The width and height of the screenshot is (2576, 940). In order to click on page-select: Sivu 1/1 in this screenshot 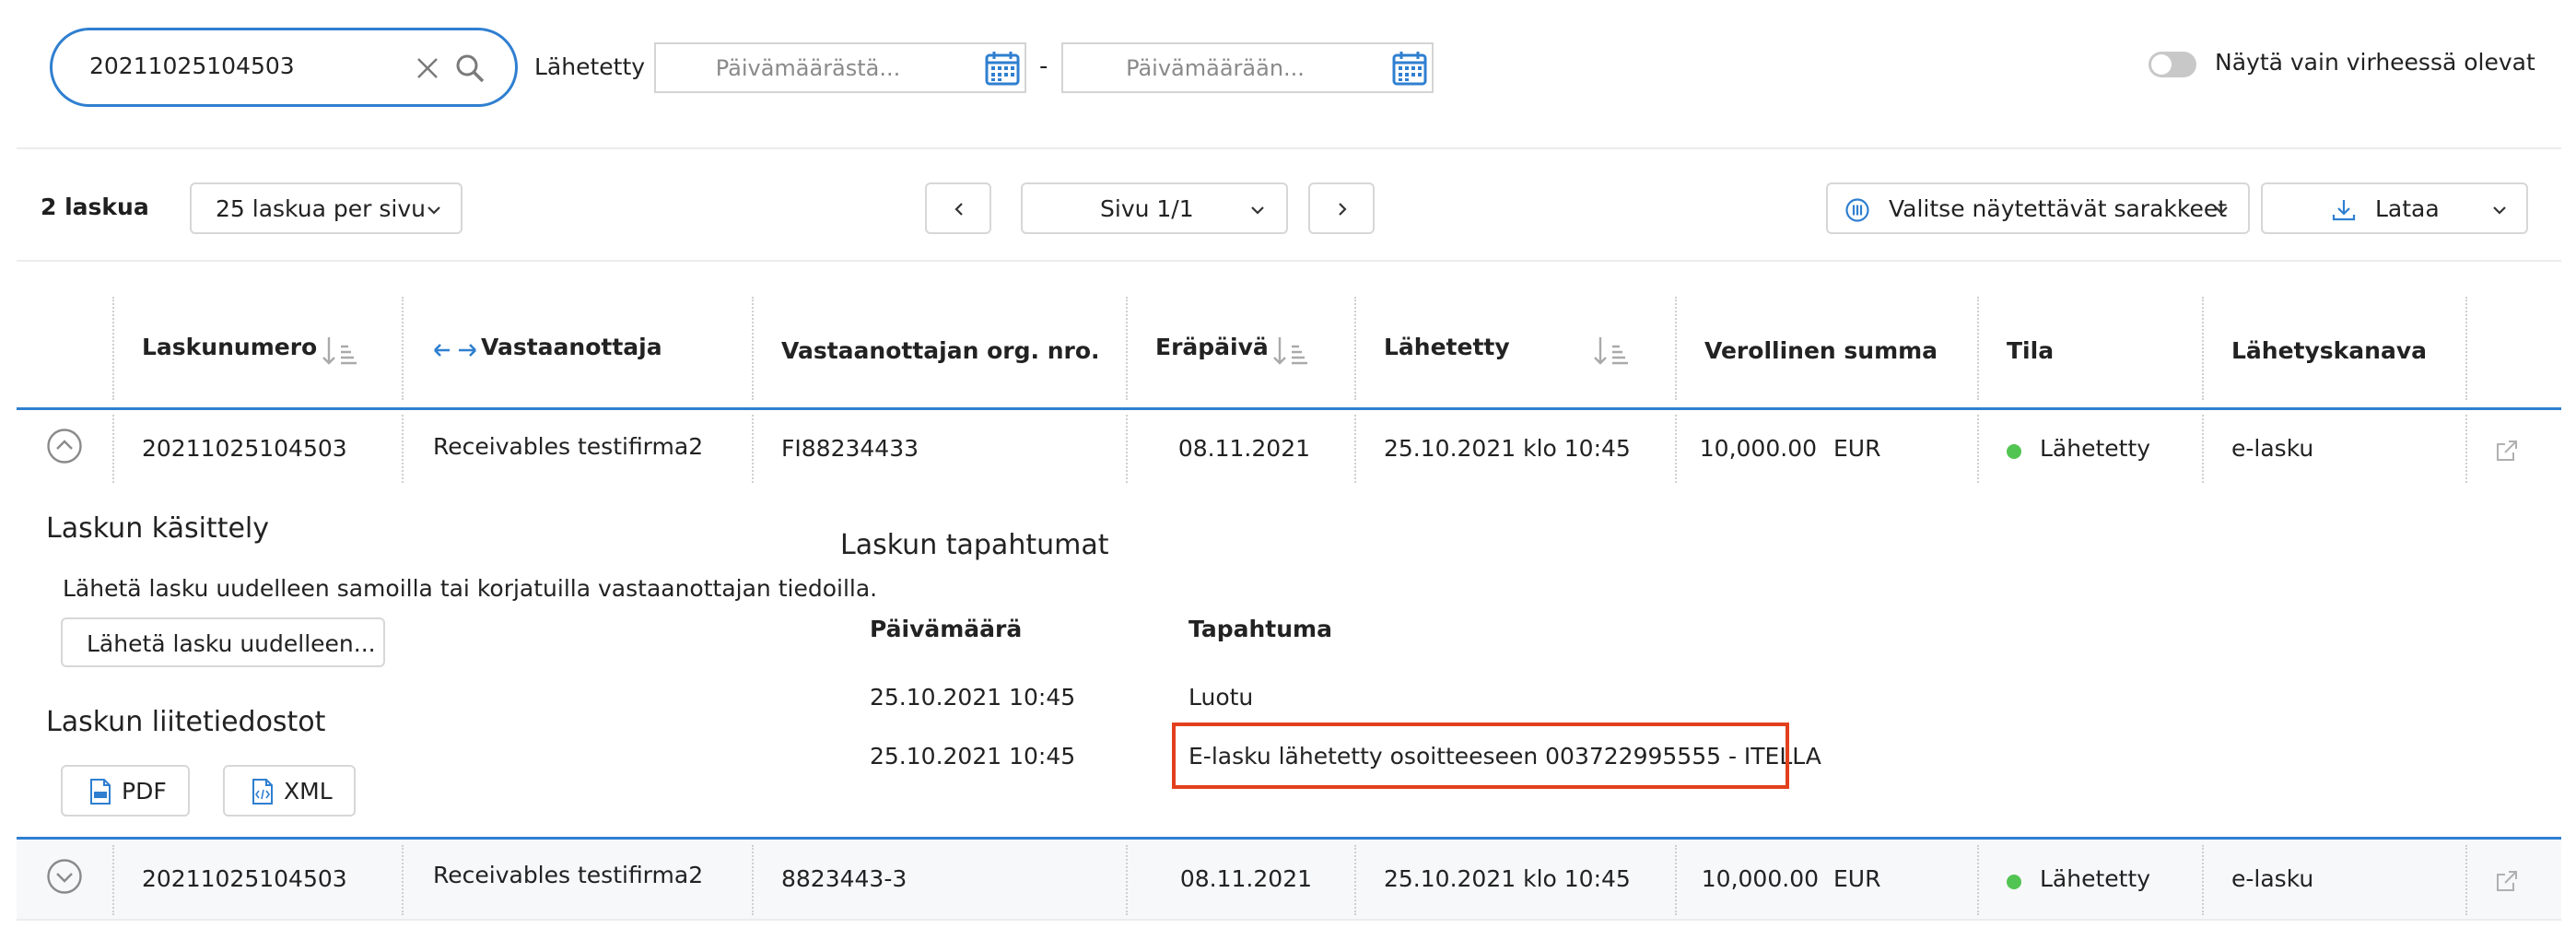, I will do `click(1154, 208)`.